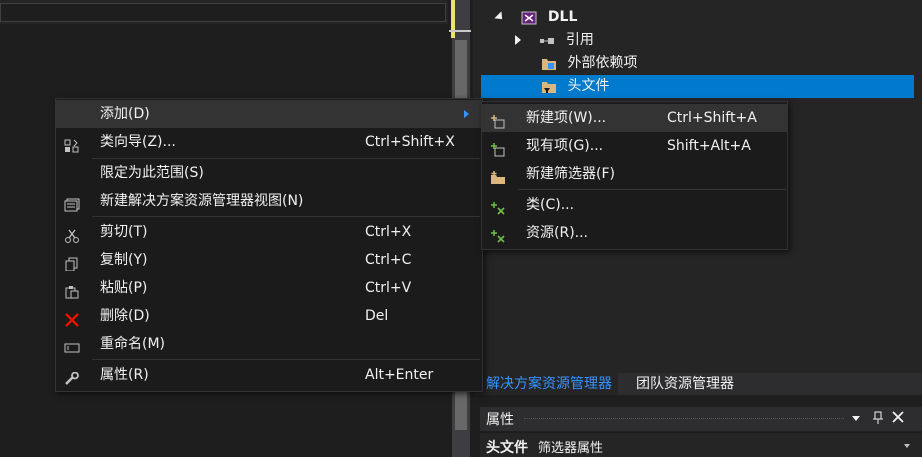 The image size is (922, 457). What do you see at coordinates (269, 260) in the screenshot?
I see `menu-item-copy: 复制(Y) Ctrl+C` at bounding box center [269, 260].